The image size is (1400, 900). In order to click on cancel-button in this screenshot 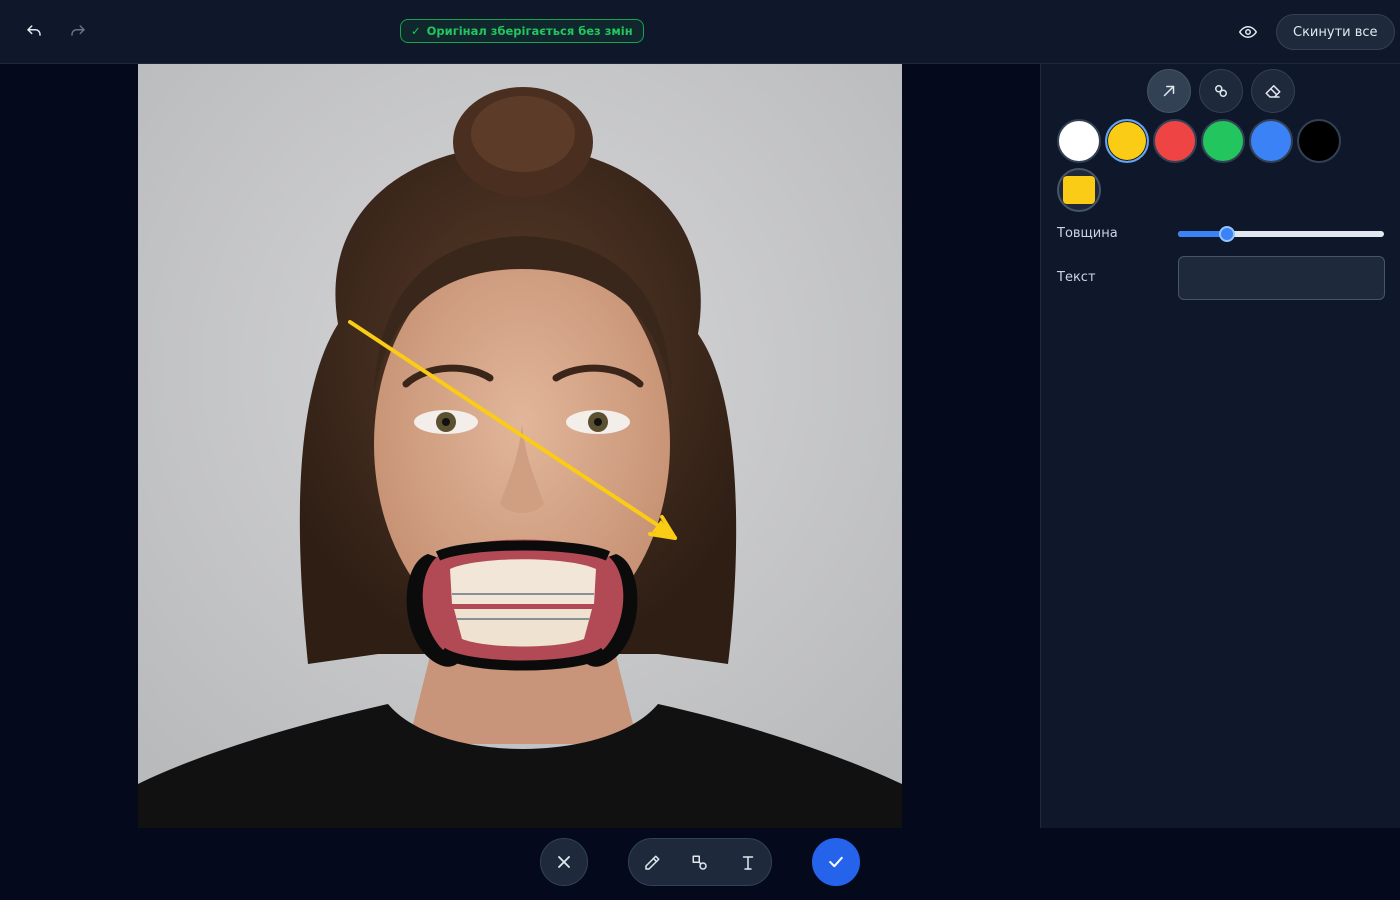, I will do `click(564, 862)`.